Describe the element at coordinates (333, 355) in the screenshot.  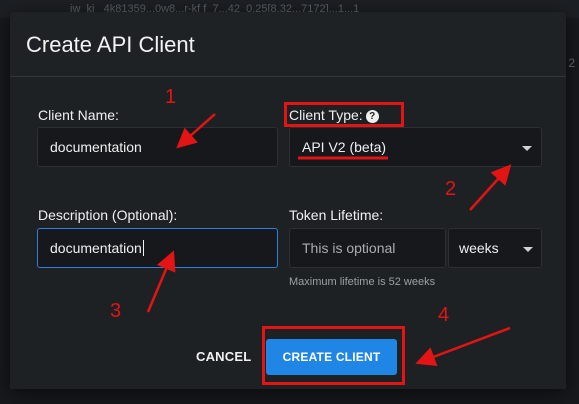
I see `create-client-highlight-box` at that location.